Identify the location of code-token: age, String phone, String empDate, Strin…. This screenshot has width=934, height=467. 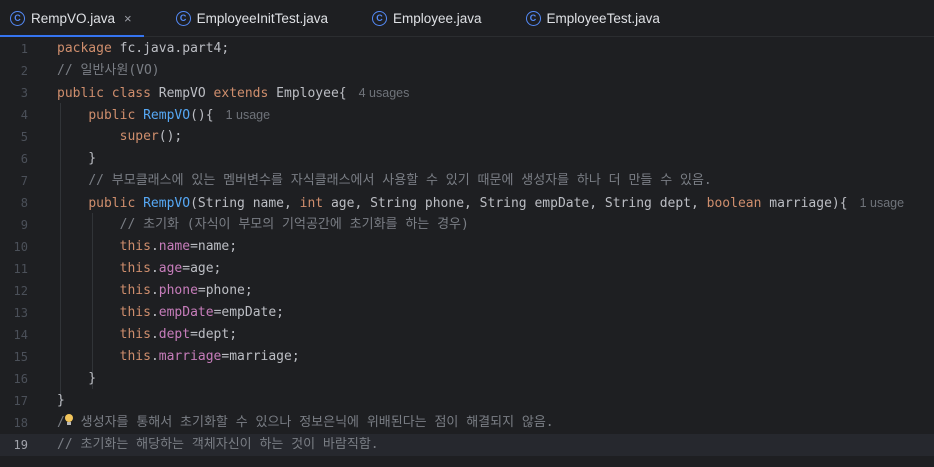
(518, 203).